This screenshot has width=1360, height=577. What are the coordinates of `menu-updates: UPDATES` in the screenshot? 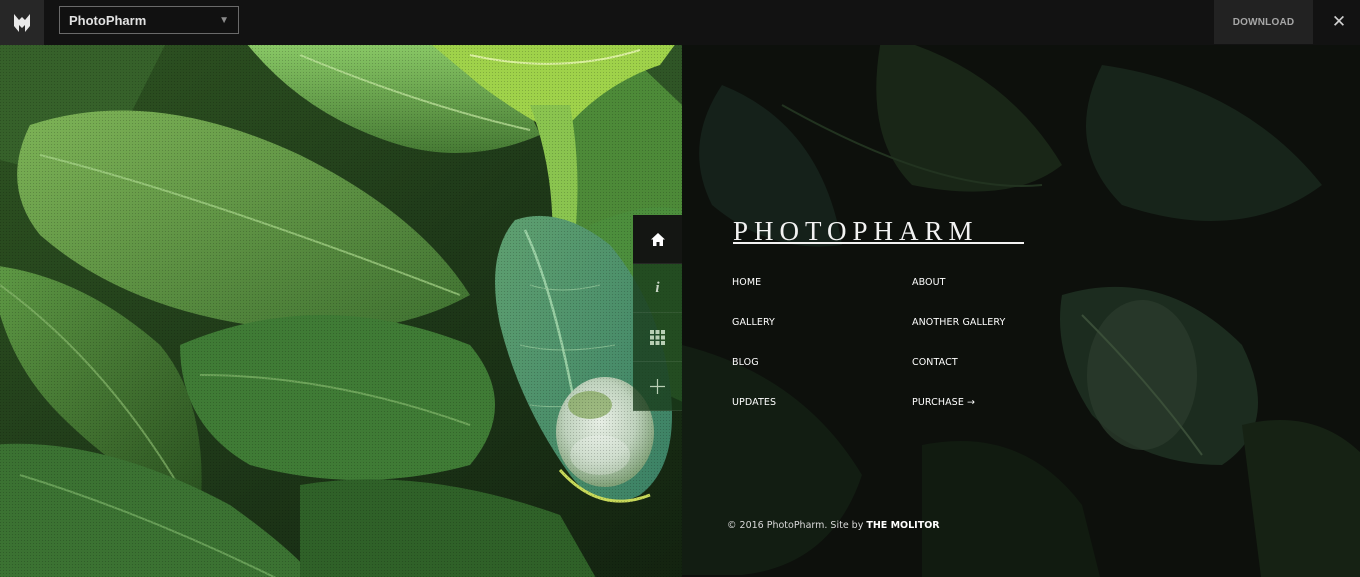 It's located at (754, 402).